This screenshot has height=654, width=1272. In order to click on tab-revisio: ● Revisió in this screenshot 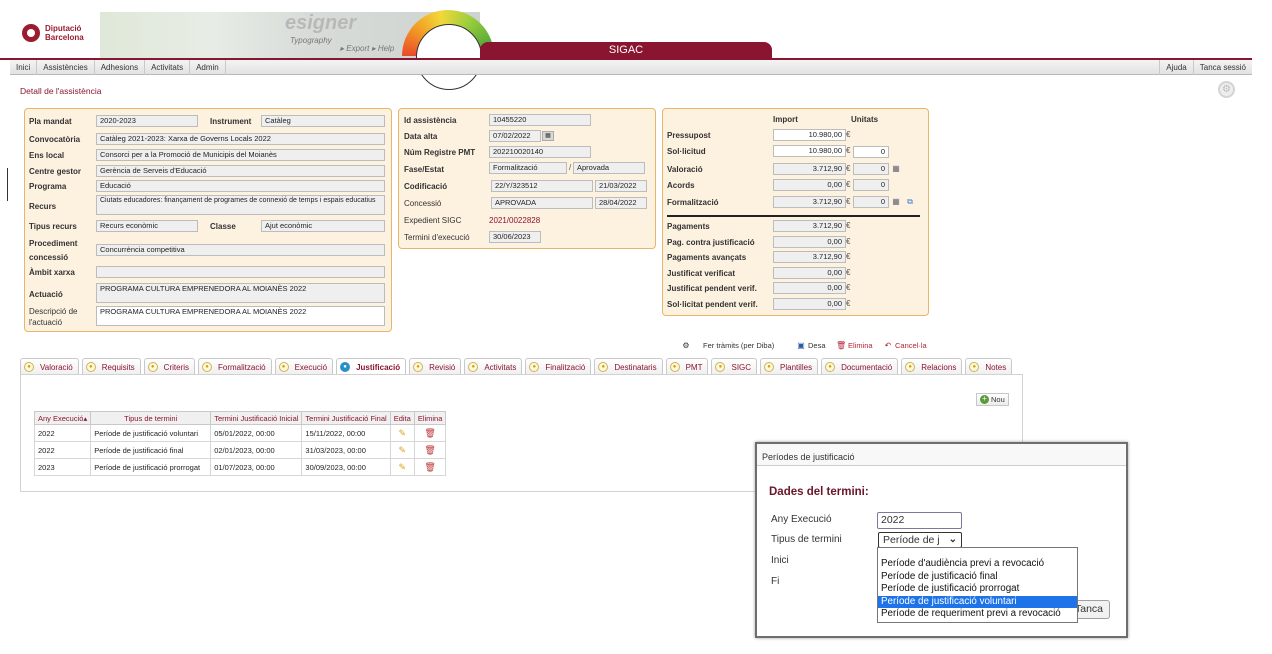, I will do `click(435, 366)`.